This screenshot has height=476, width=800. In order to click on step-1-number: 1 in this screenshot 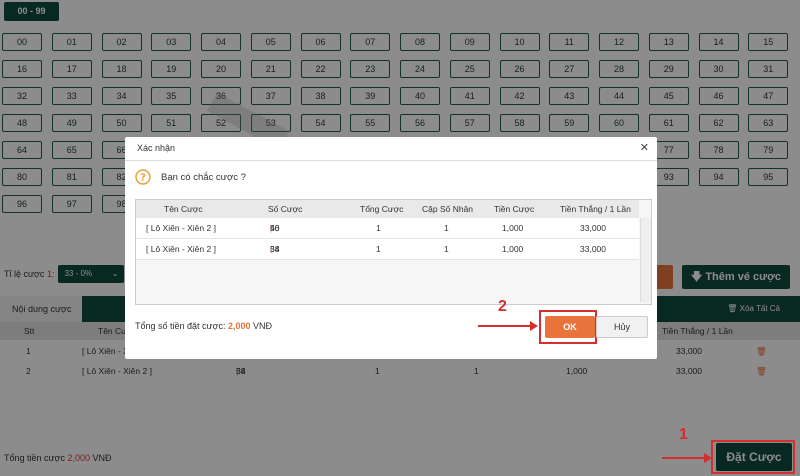, I will do `click(683, 434)`.